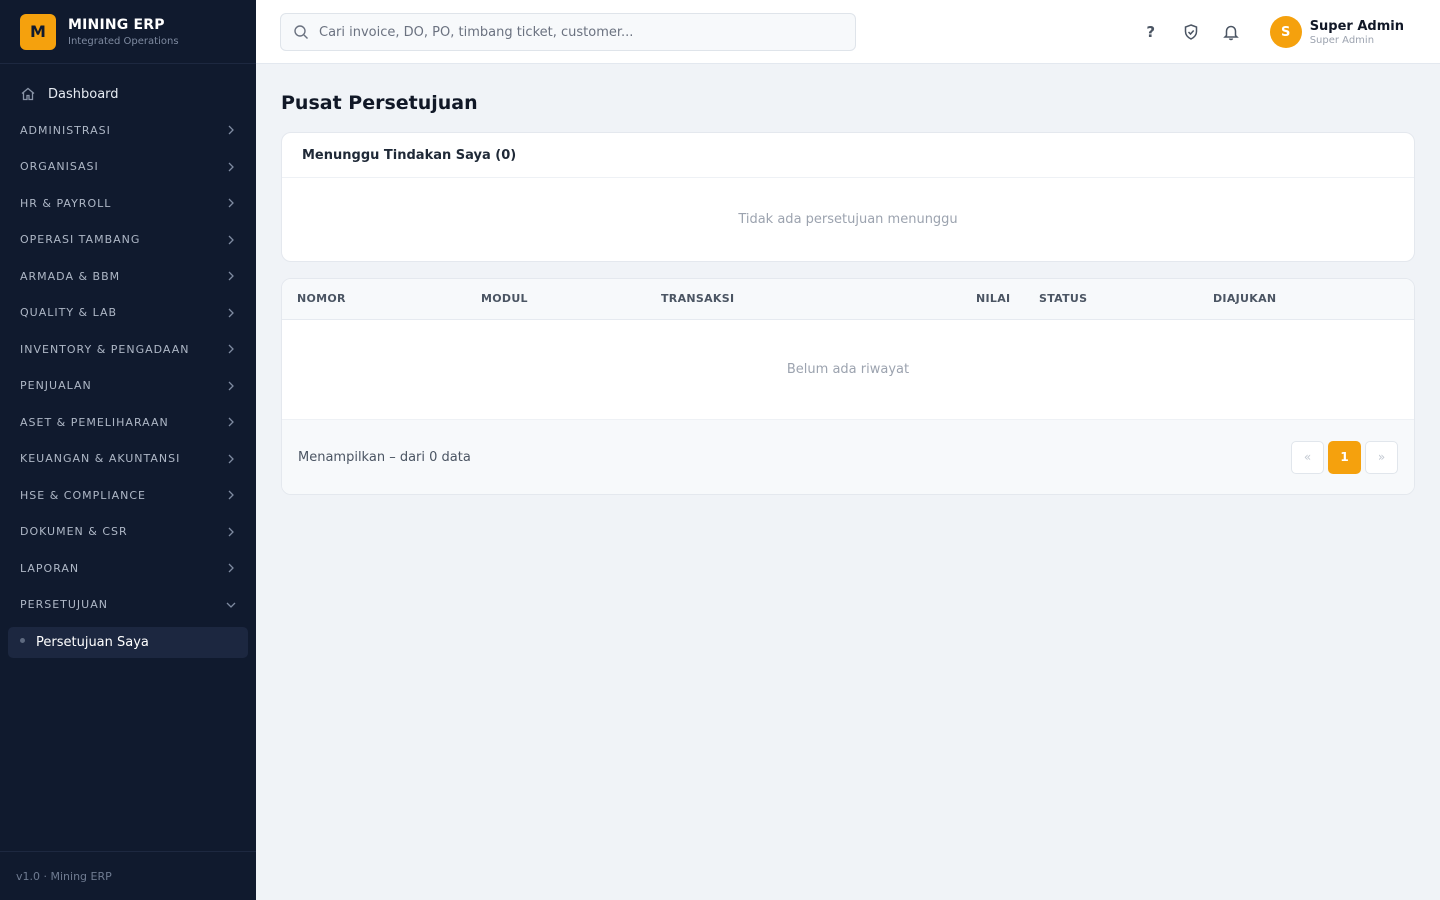 This screenshot has width=1440, height=900. I want to click on sidebar-group-penjualan: PENJUALAN, so click(128, 386).